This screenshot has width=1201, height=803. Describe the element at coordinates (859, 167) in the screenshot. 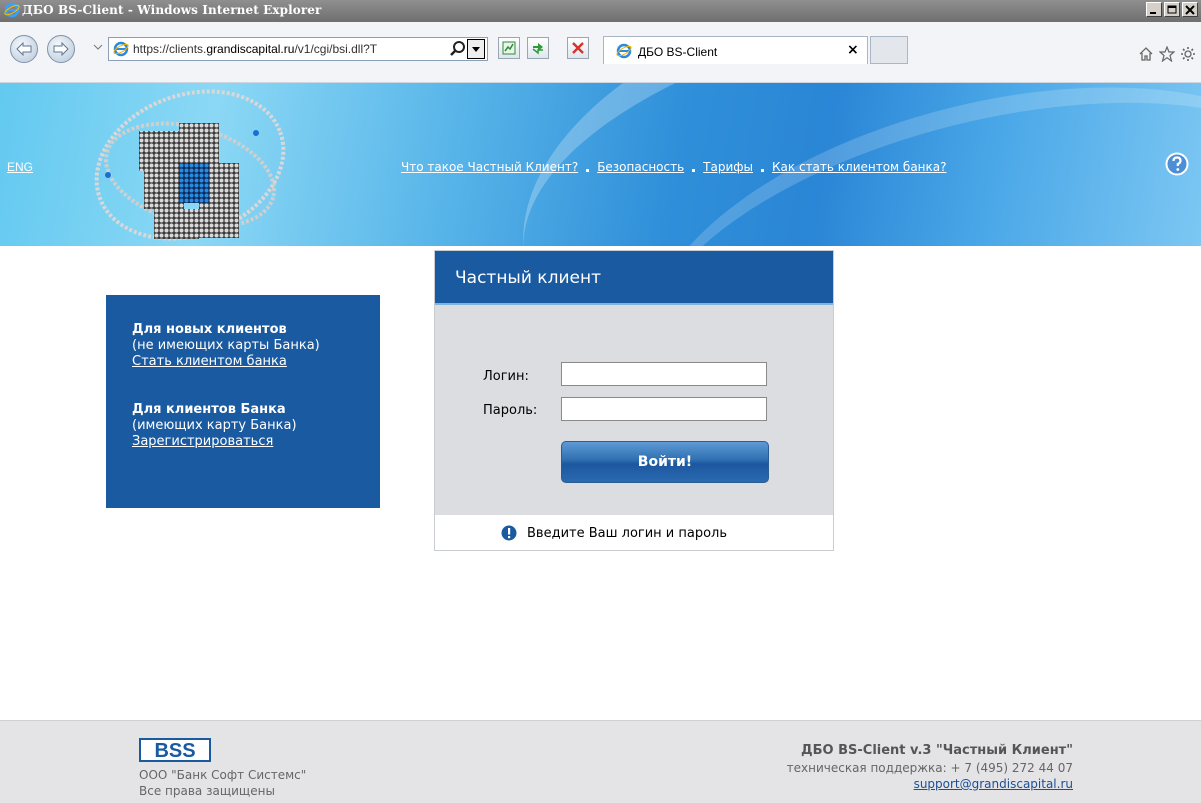

I see `nav-link-become-client: Как стать клиентом банка?` at that location.